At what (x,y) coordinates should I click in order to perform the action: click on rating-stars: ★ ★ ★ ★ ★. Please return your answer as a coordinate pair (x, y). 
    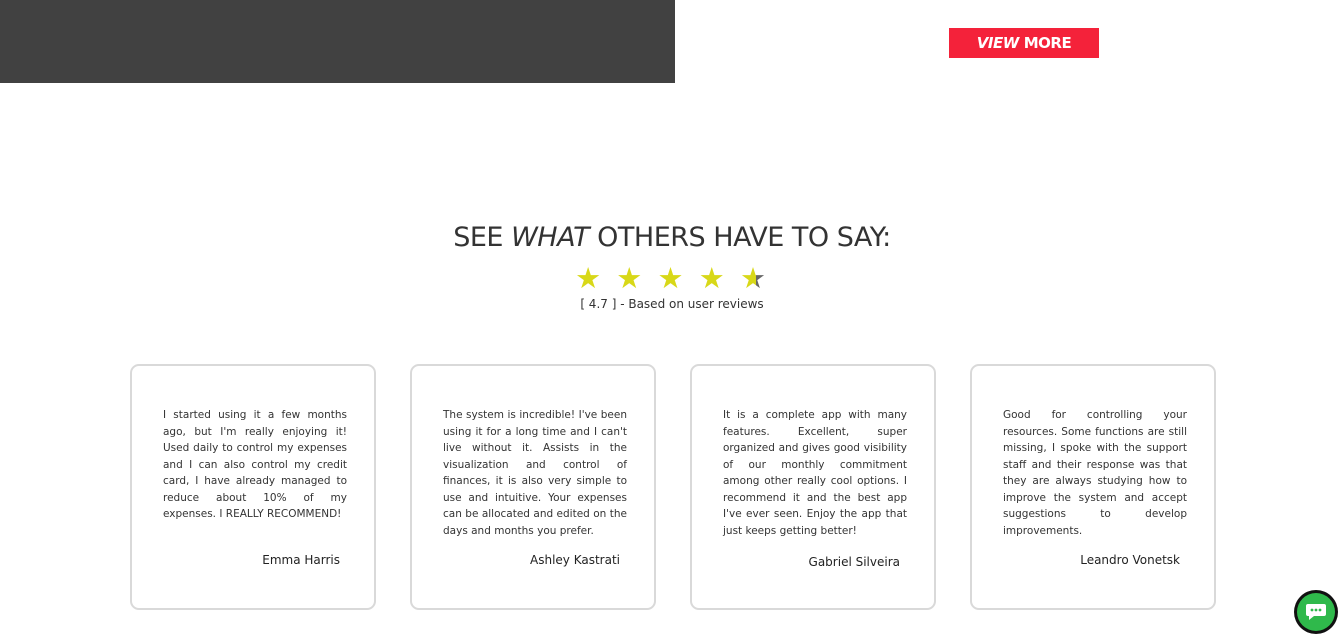
    Looking at the image, I should click on (672, 278).